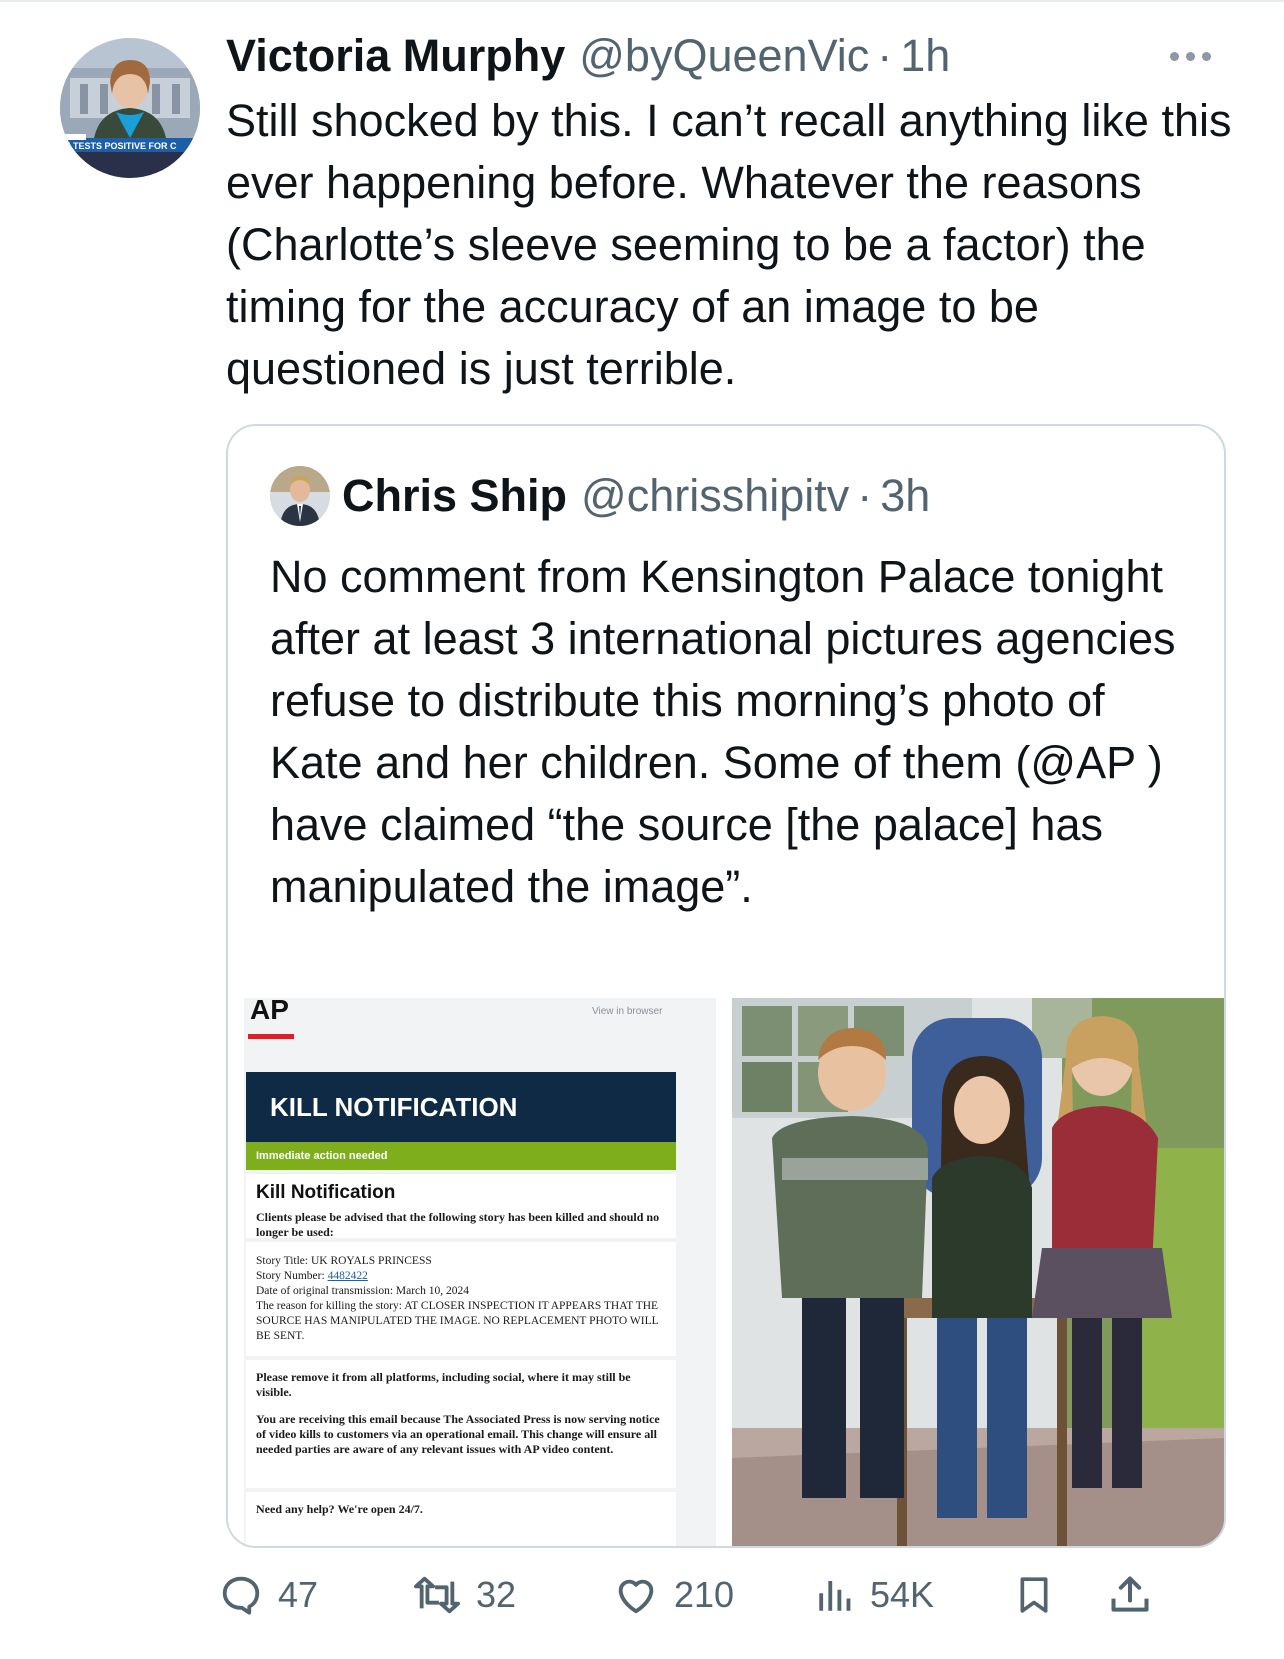 This screenshot has height=1659, width=1284. I want to click on story-number-link: 4482422, so click(347, 1276).